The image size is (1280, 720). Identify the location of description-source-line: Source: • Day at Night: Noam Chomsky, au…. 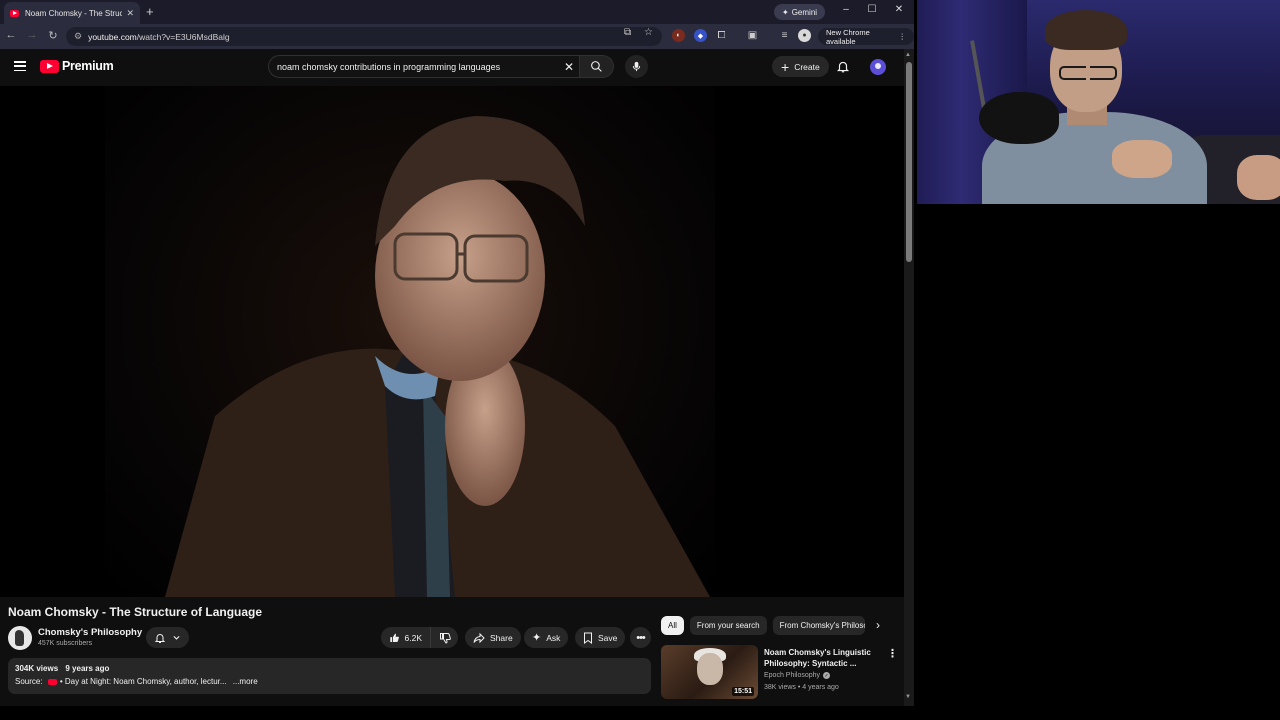
(329, 681).